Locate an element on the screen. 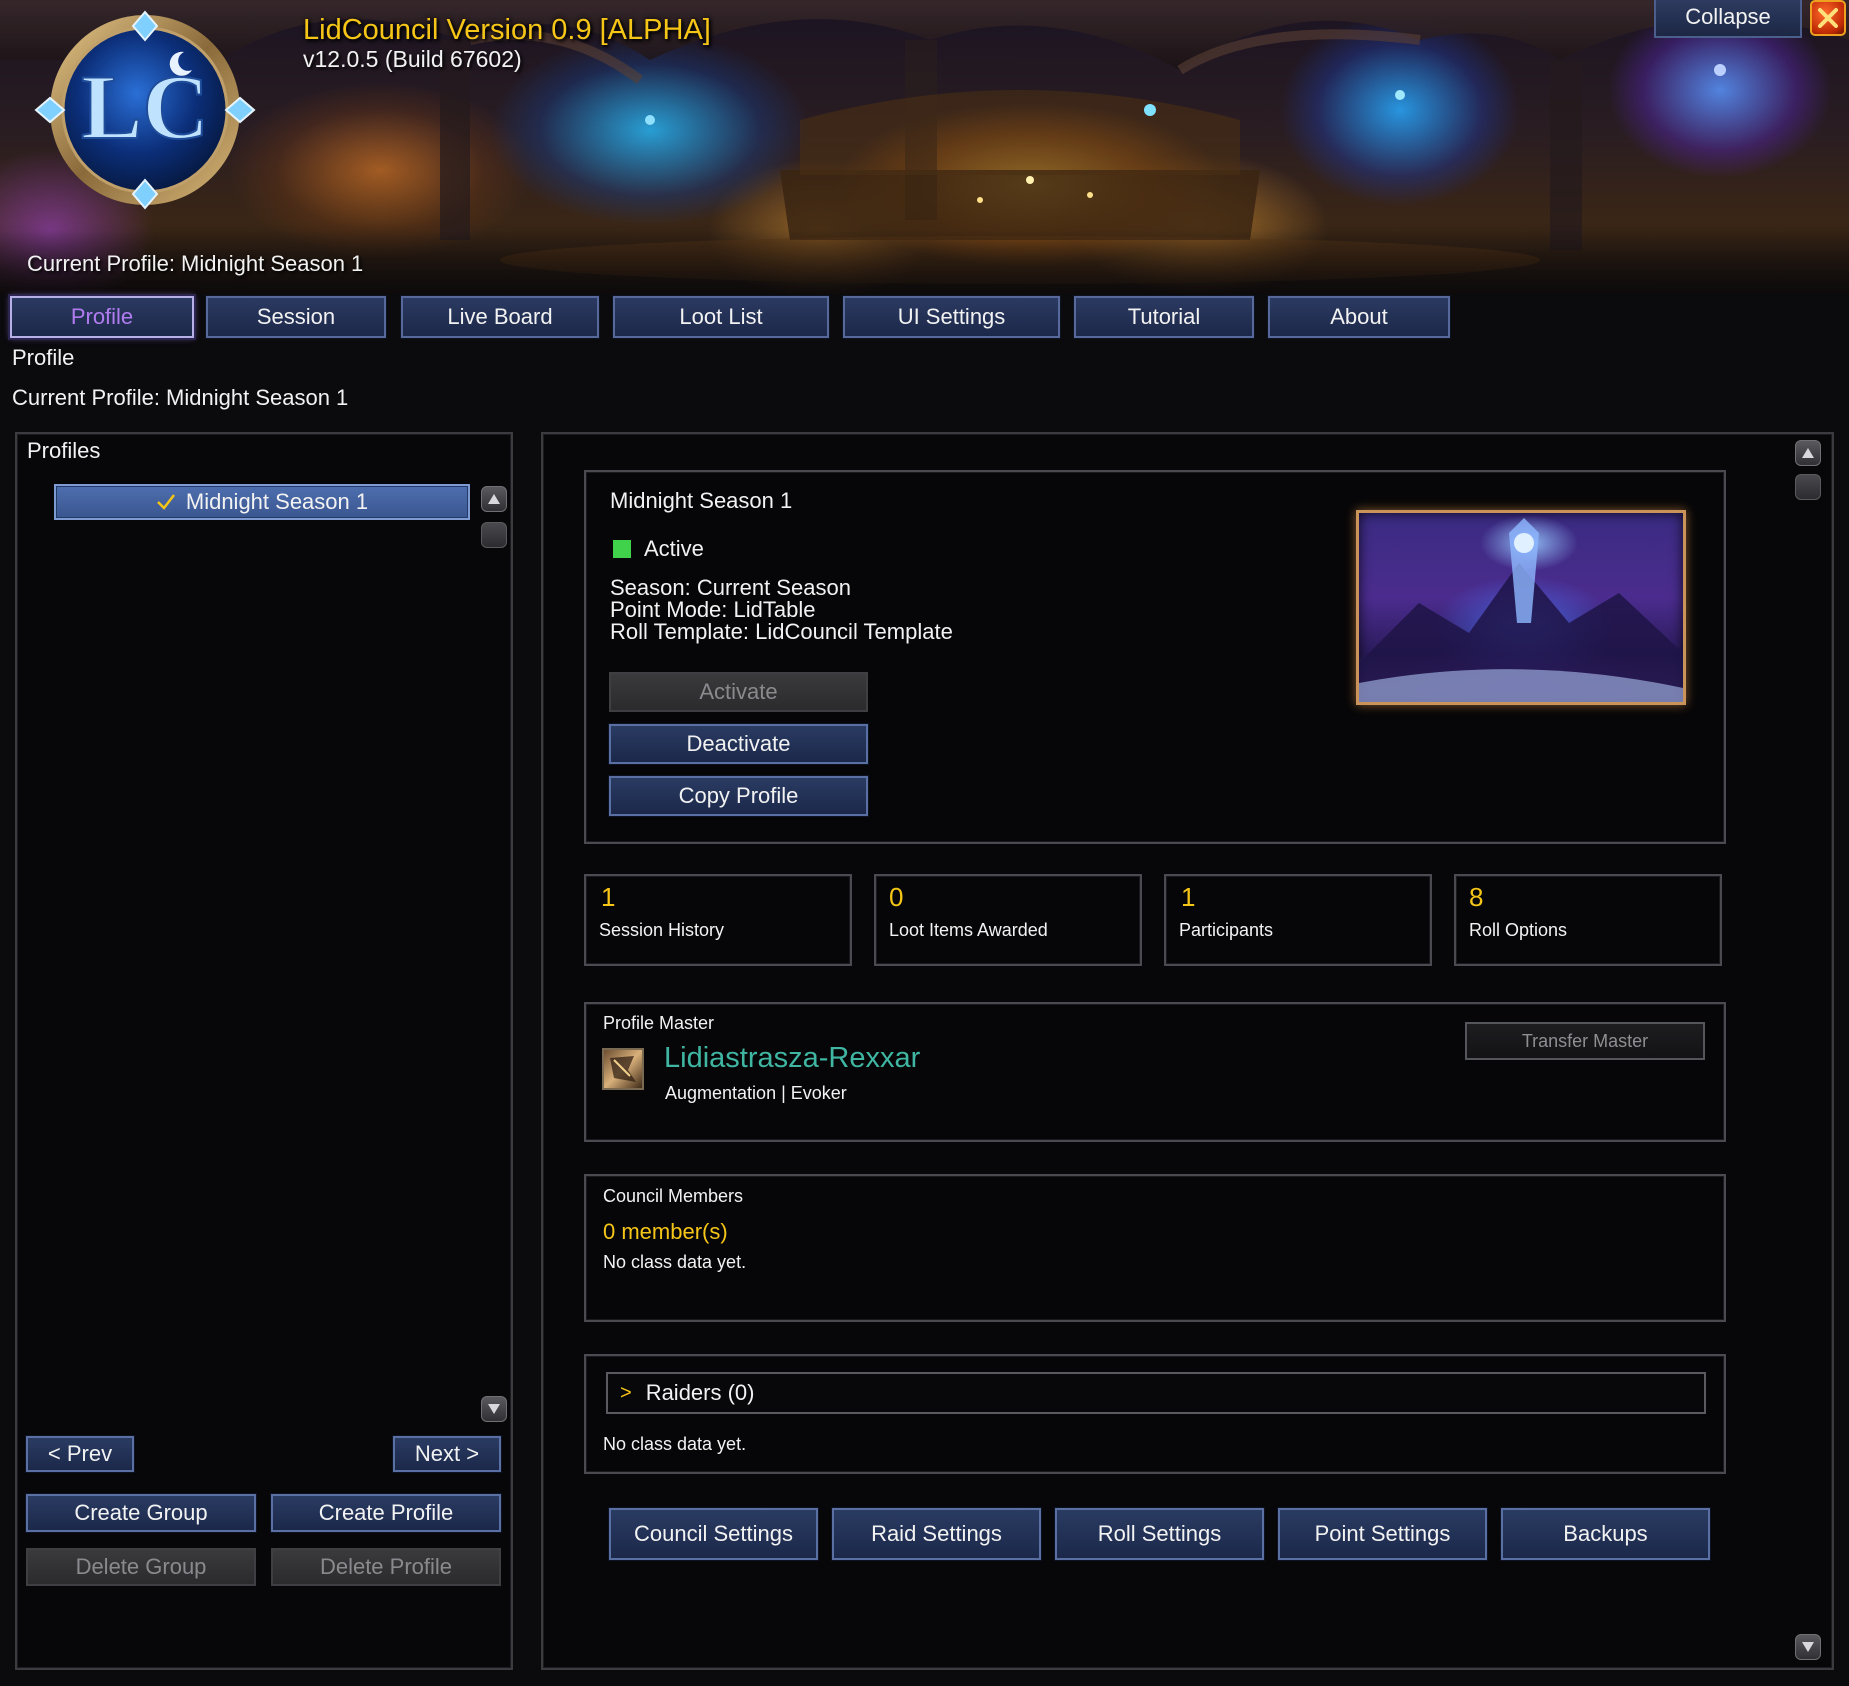 Image resolution: width=1849 pixels, height=1686 pixels. create-profile-button: Create Profile is located at coordinates (386, 1513).